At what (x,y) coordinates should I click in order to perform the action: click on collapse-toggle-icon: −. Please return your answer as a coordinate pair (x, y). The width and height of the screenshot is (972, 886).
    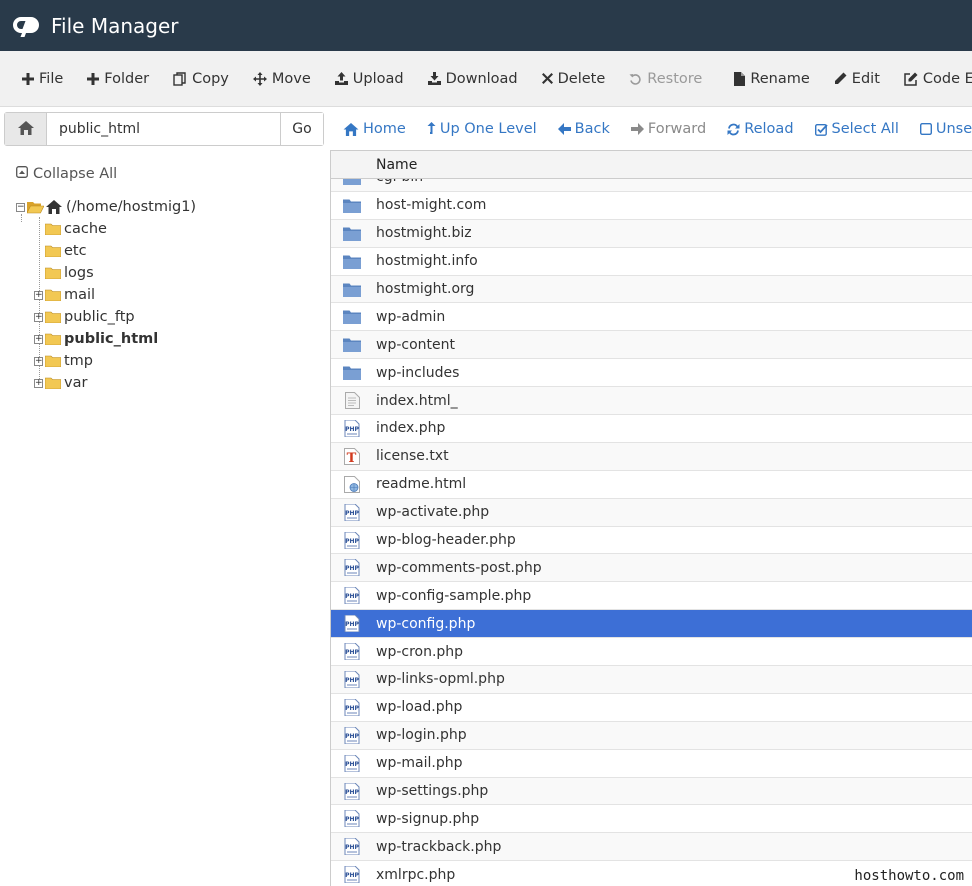
    Looking at the image, I should click on (20, 207).